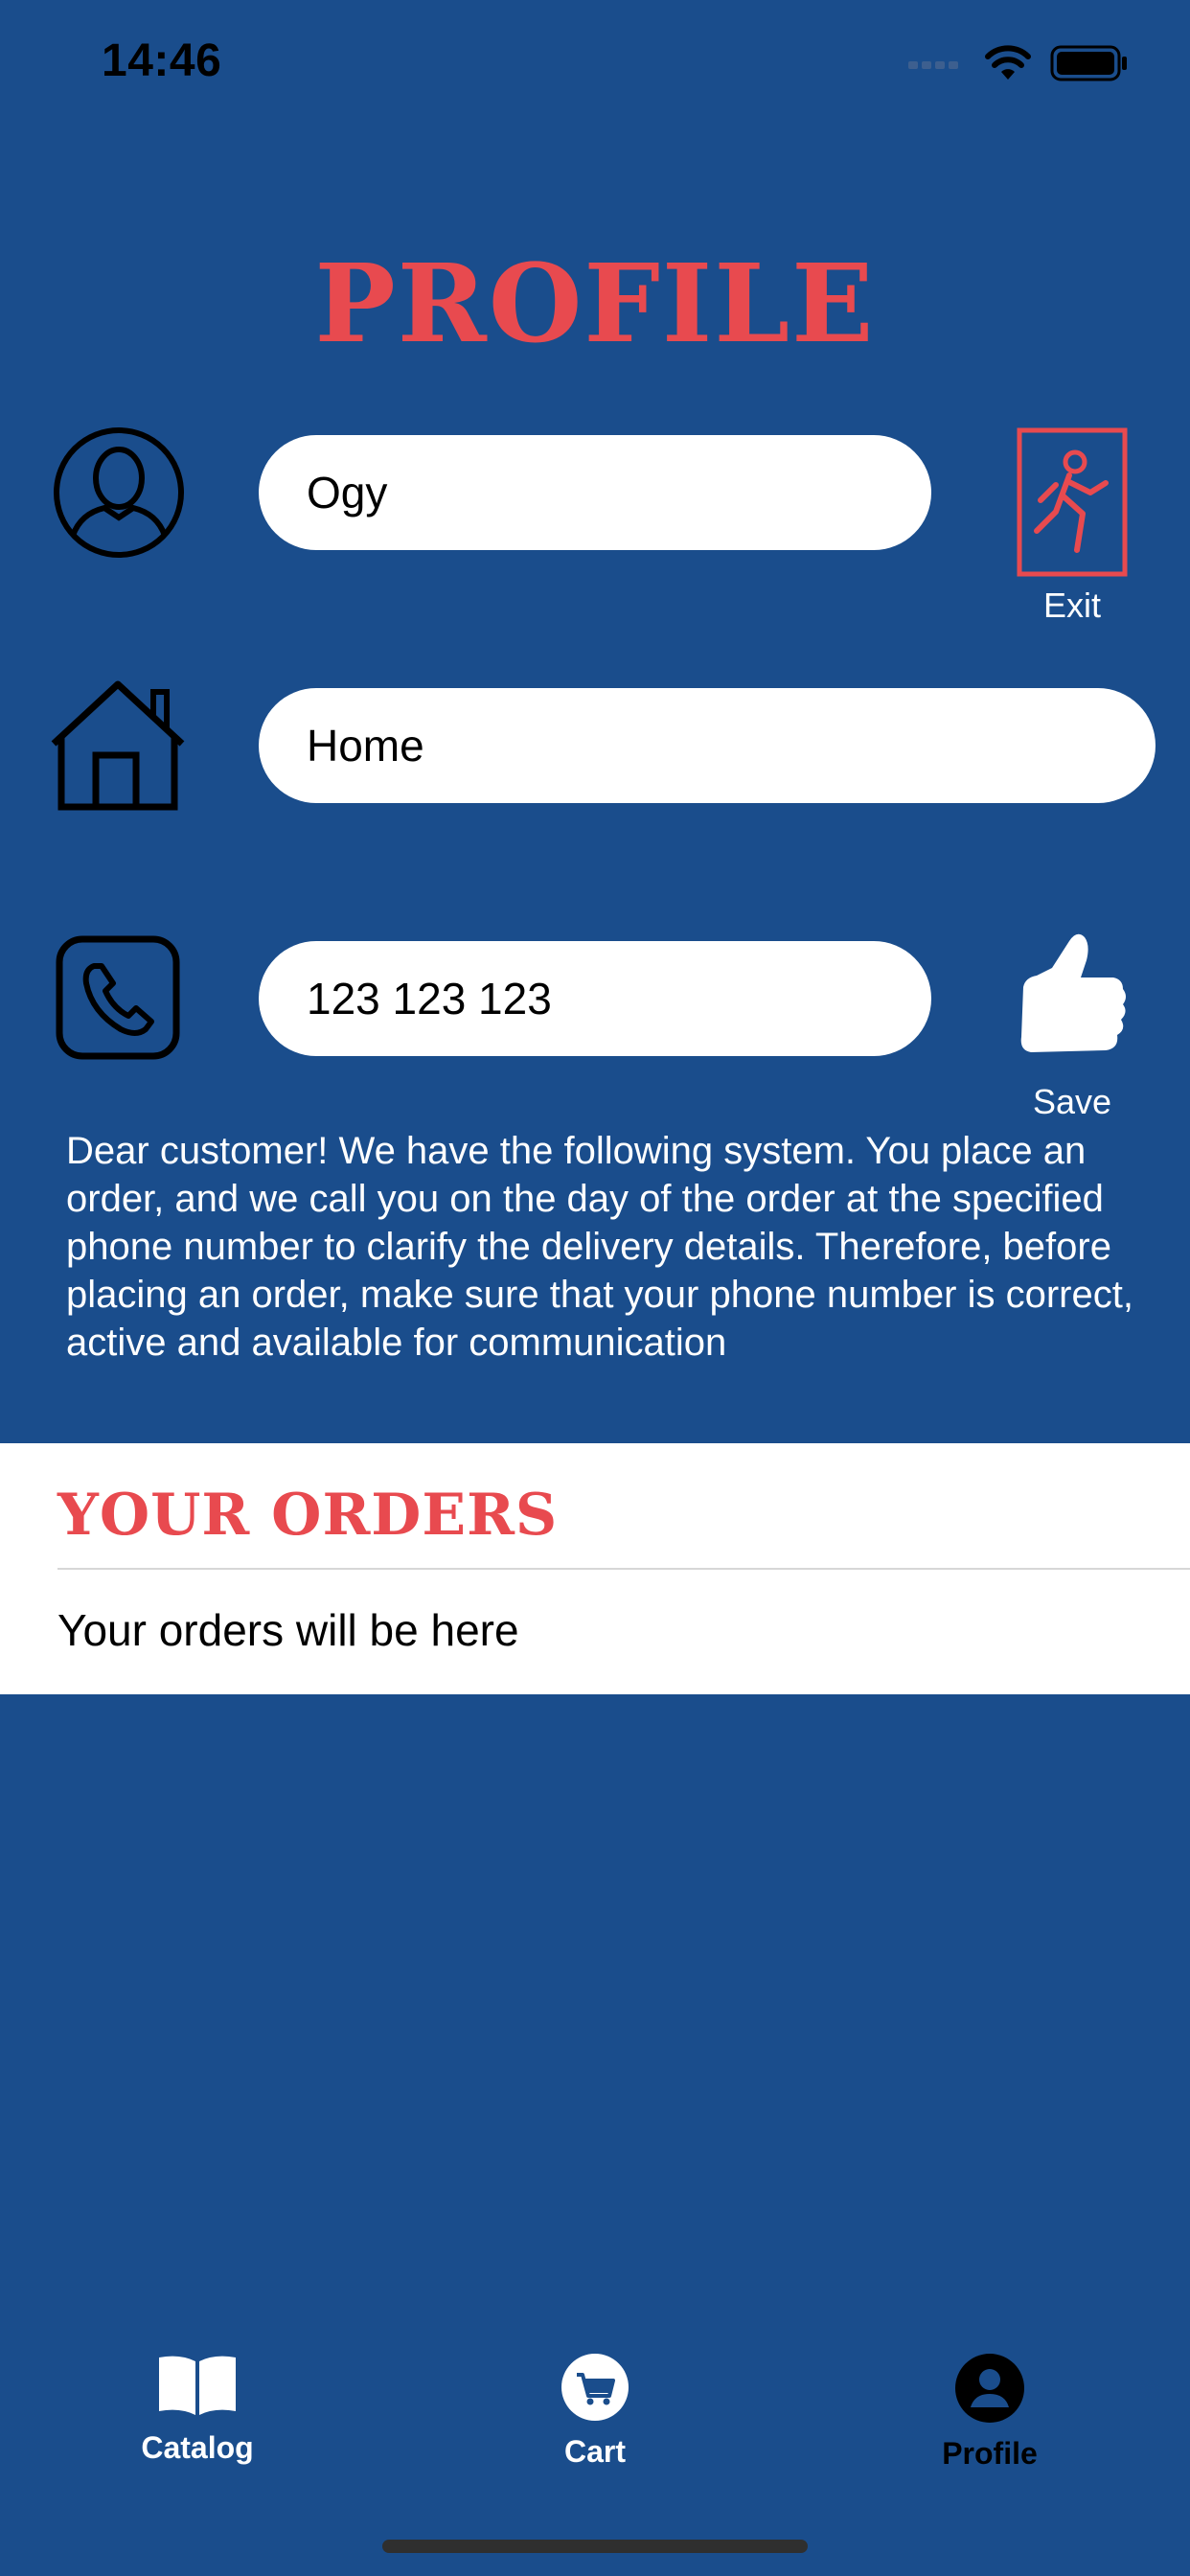  Describe the element at coordinates (990, 2453) in the screenshot. I see `tab-profile-label: Profile` at that location.